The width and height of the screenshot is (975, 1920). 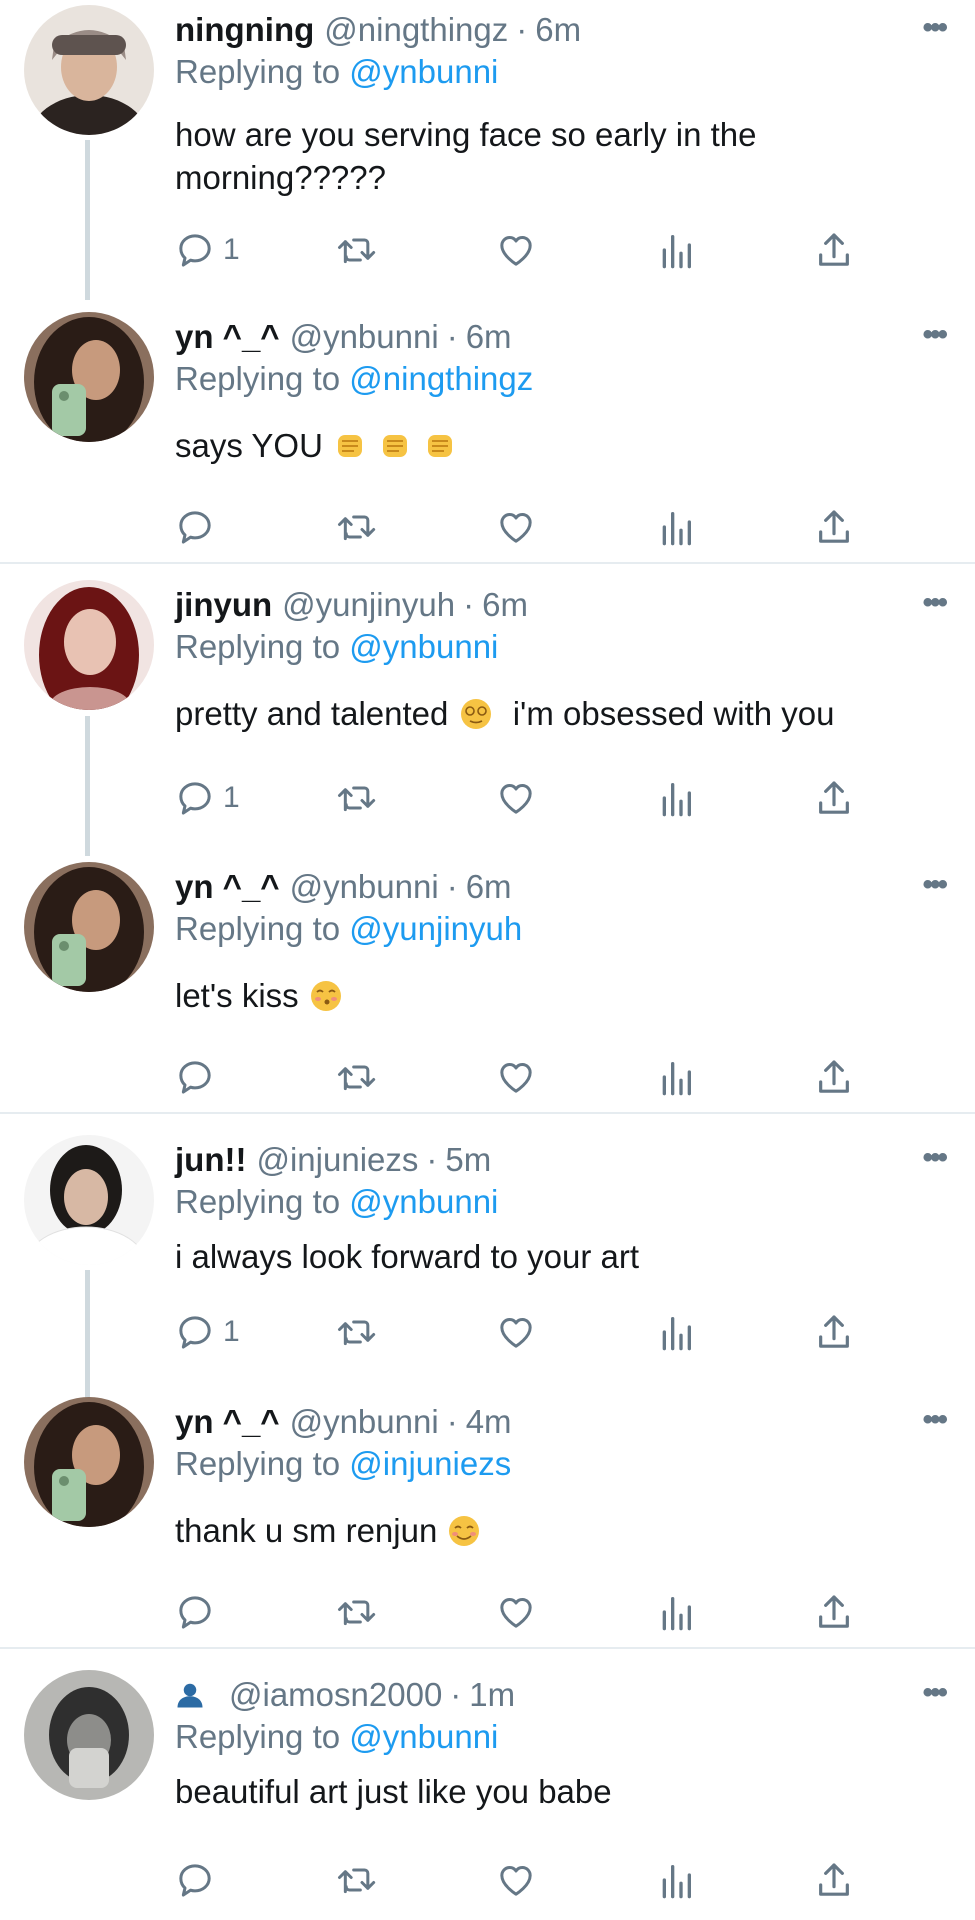 What do you see at coordinates (441, 378) in the screenshot?
I see `mention-link: @ningthingz` at bounding box center [441, 378].